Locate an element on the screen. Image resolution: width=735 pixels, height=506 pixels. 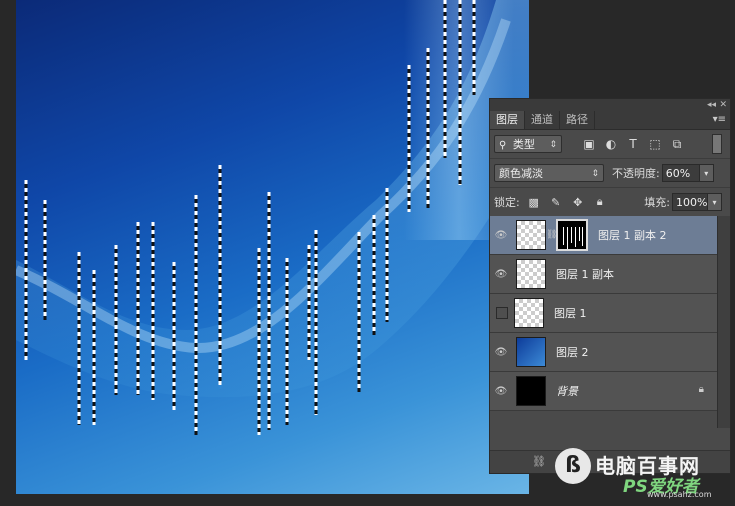
smartobject-filter-icon: ⧉ is located at coordinates (677, 144).